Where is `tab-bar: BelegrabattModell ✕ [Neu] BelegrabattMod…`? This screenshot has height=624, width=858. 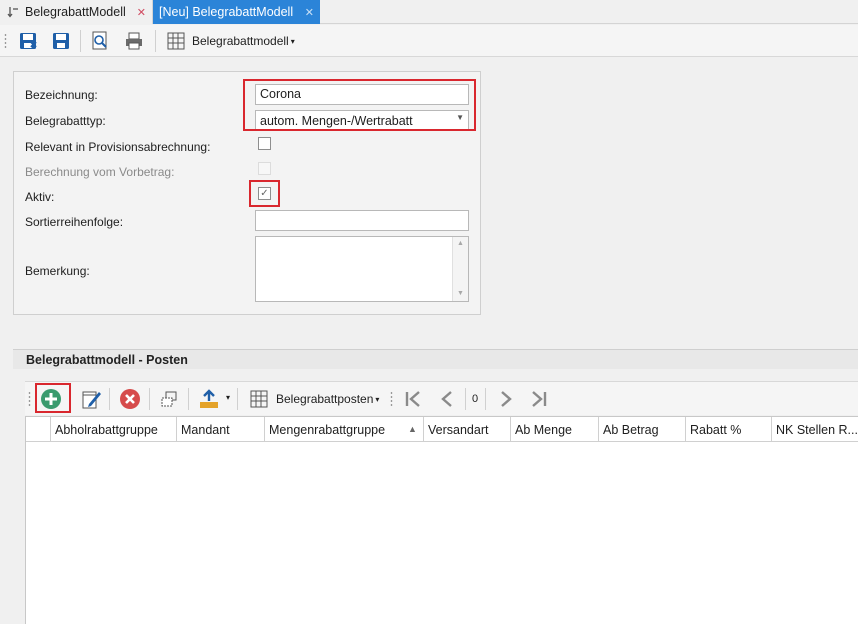 tab-bar: BelegrabattModell ✕ [Neu] BelegrabattMod… is located at coordinates (429, 12).